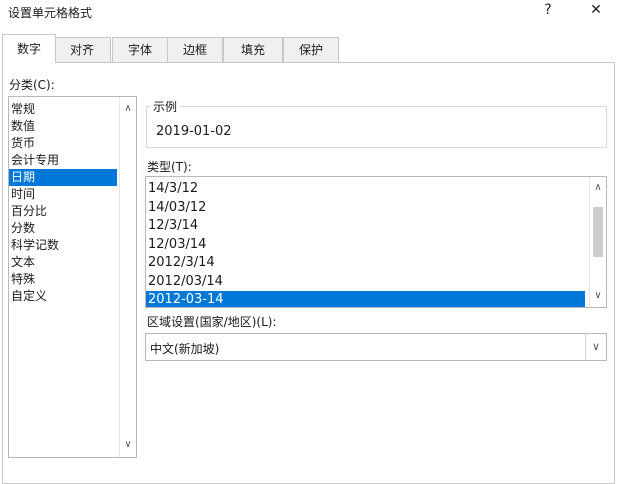  What do you see at coordinates (127, 277) in the screenshot?
I see `category-scrollbar: ∧ ∨` at bounding box center [127, 277].